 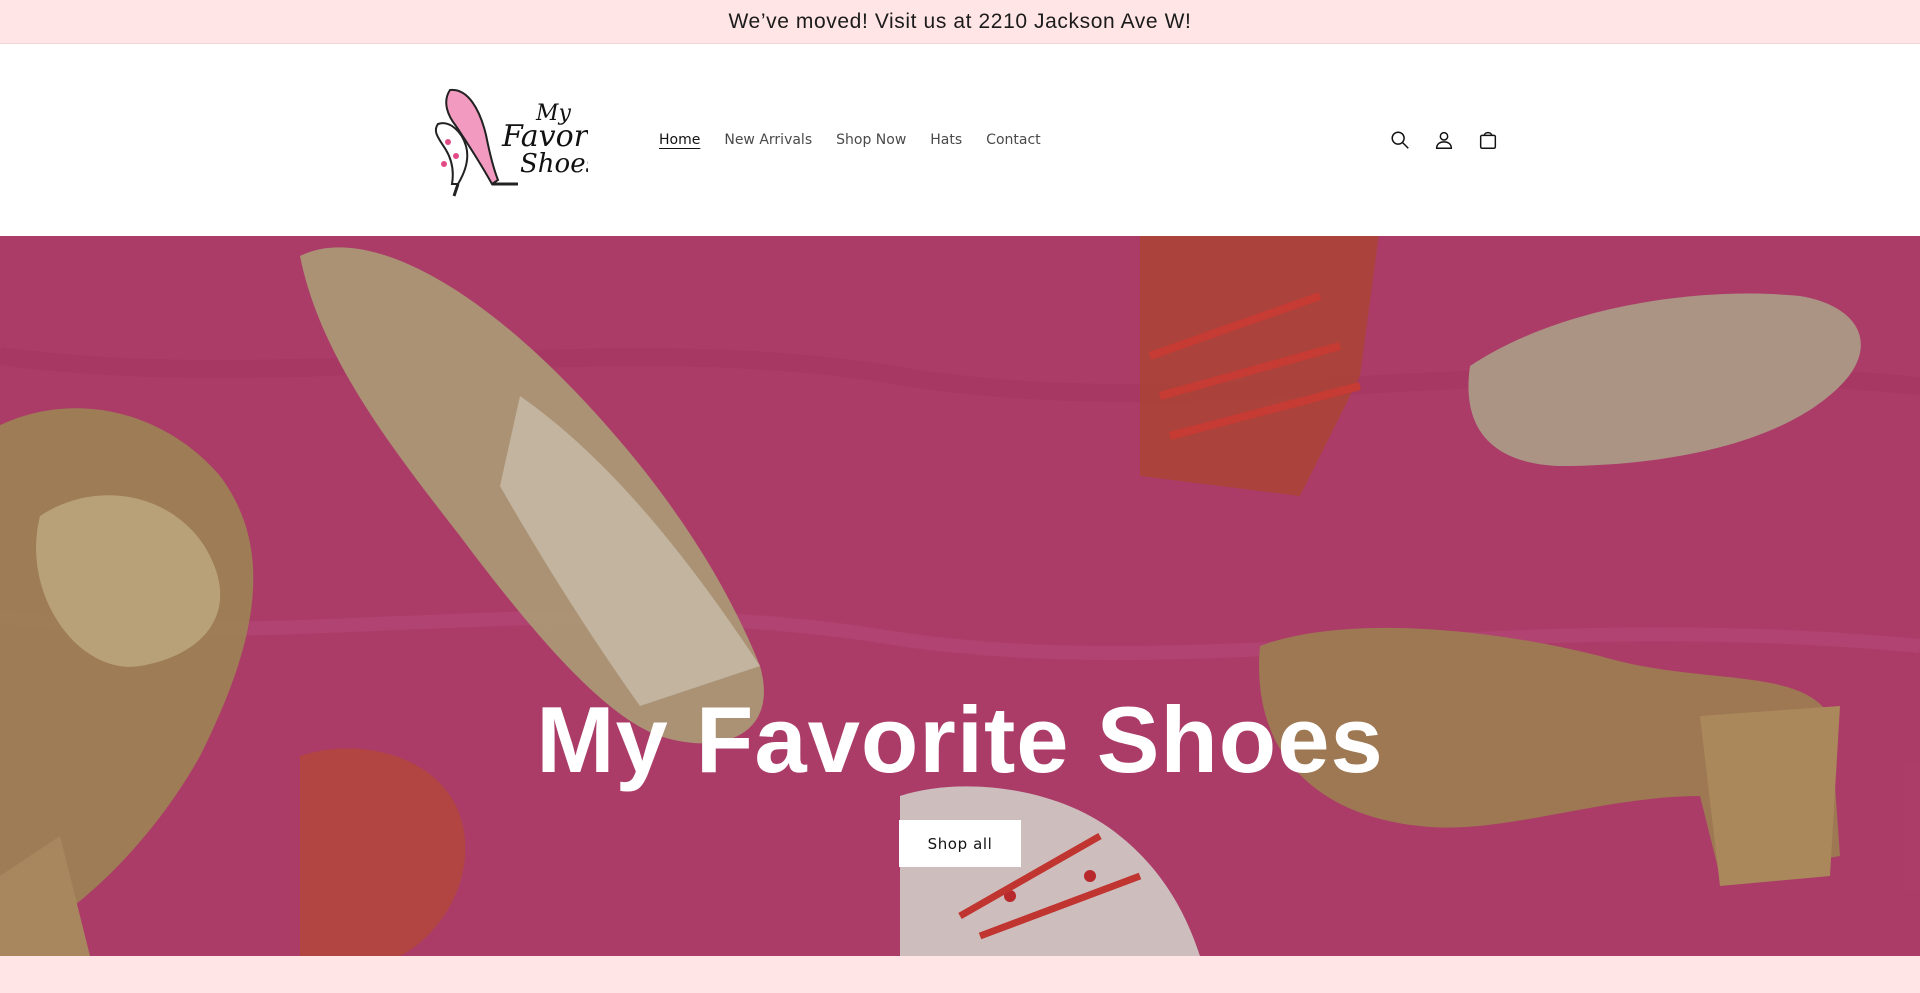 What do you see at coordinates (679, 140) in the screenshot?
I see `nav-home: Home` at bounding box center [679, 140].